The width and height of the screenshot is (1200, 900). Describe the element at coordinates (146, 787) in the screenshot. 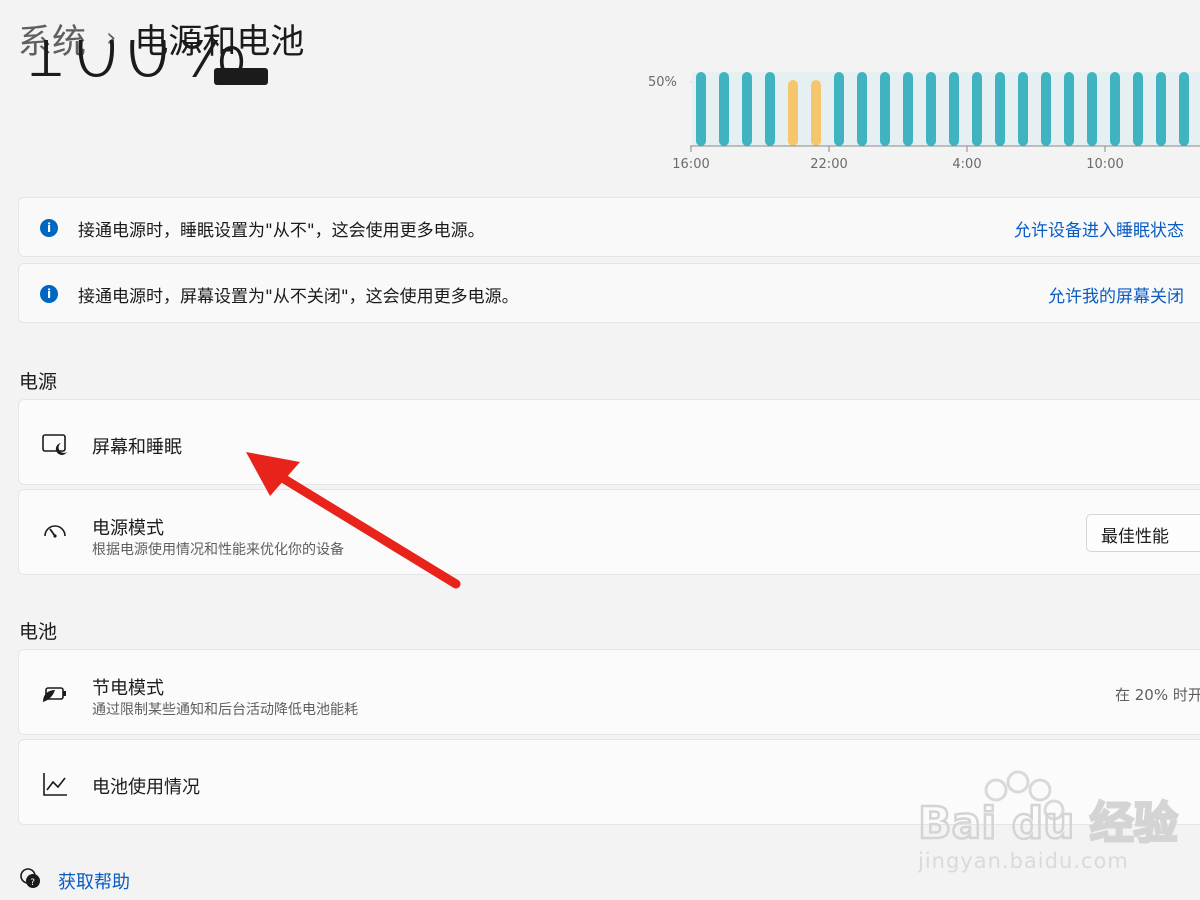

I see `battery-usage-title: 电池使用情况` at that location.